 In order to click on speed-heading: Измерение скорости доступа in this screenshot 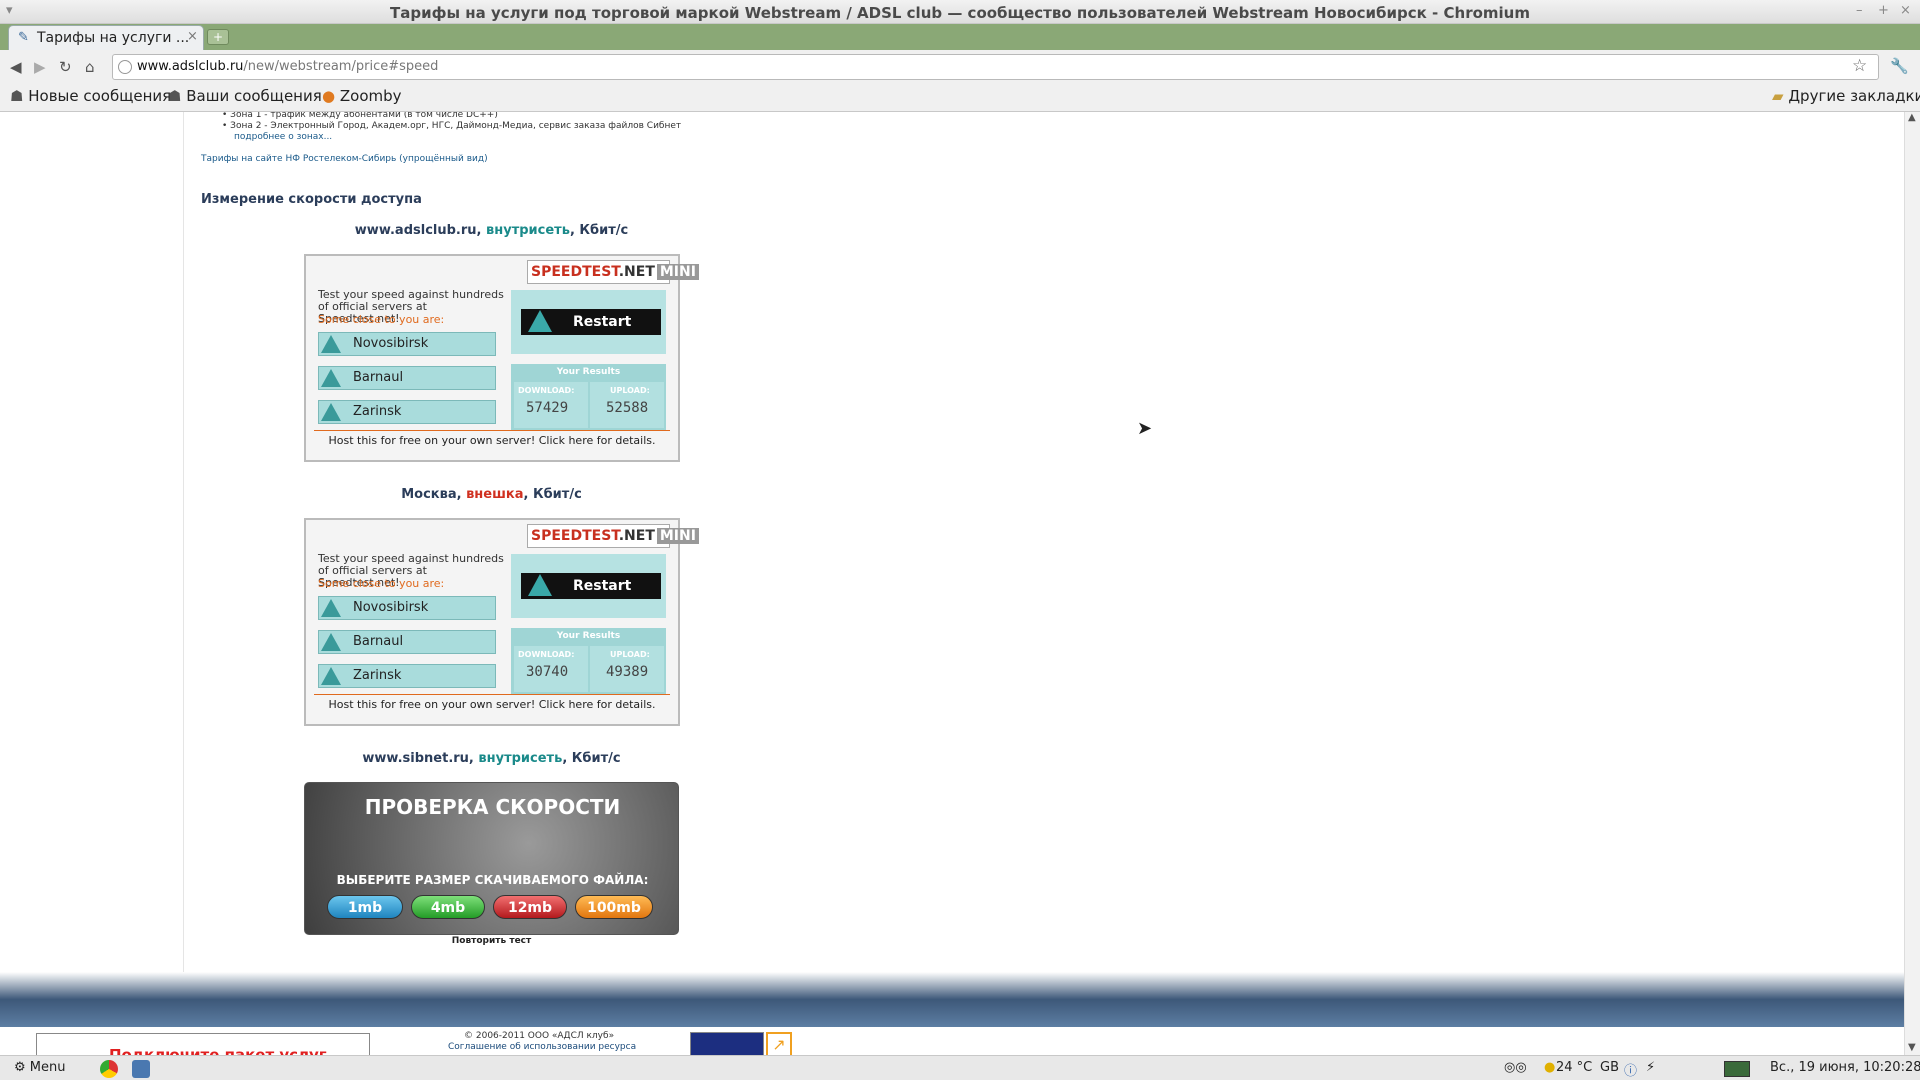, I will do `click(311, 199)`.